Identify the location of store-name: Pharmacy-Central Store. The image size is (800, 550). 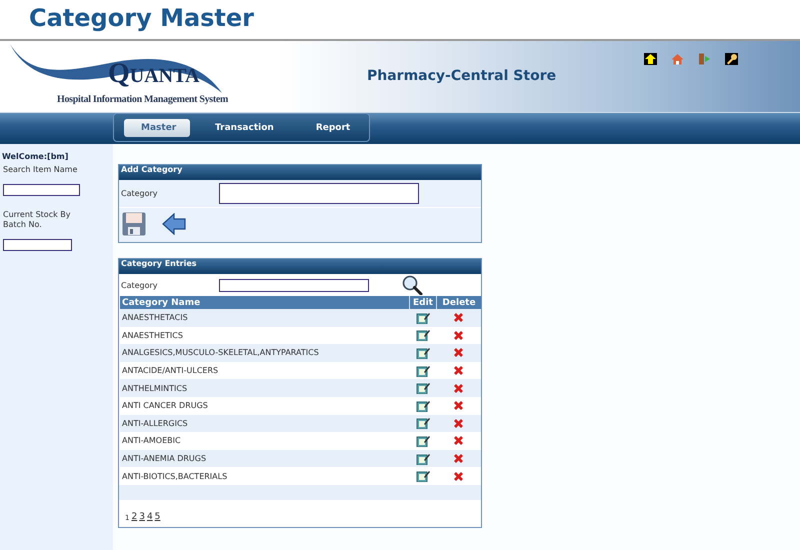
(461, 76).